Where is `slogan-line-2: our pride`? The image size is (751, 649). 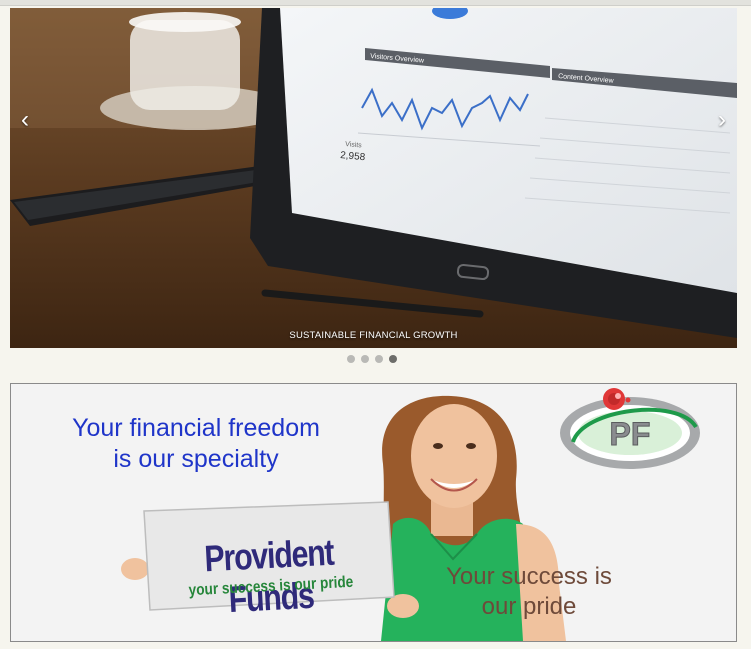 slogan-line-2: our pride is located at coordinates (529, 606).